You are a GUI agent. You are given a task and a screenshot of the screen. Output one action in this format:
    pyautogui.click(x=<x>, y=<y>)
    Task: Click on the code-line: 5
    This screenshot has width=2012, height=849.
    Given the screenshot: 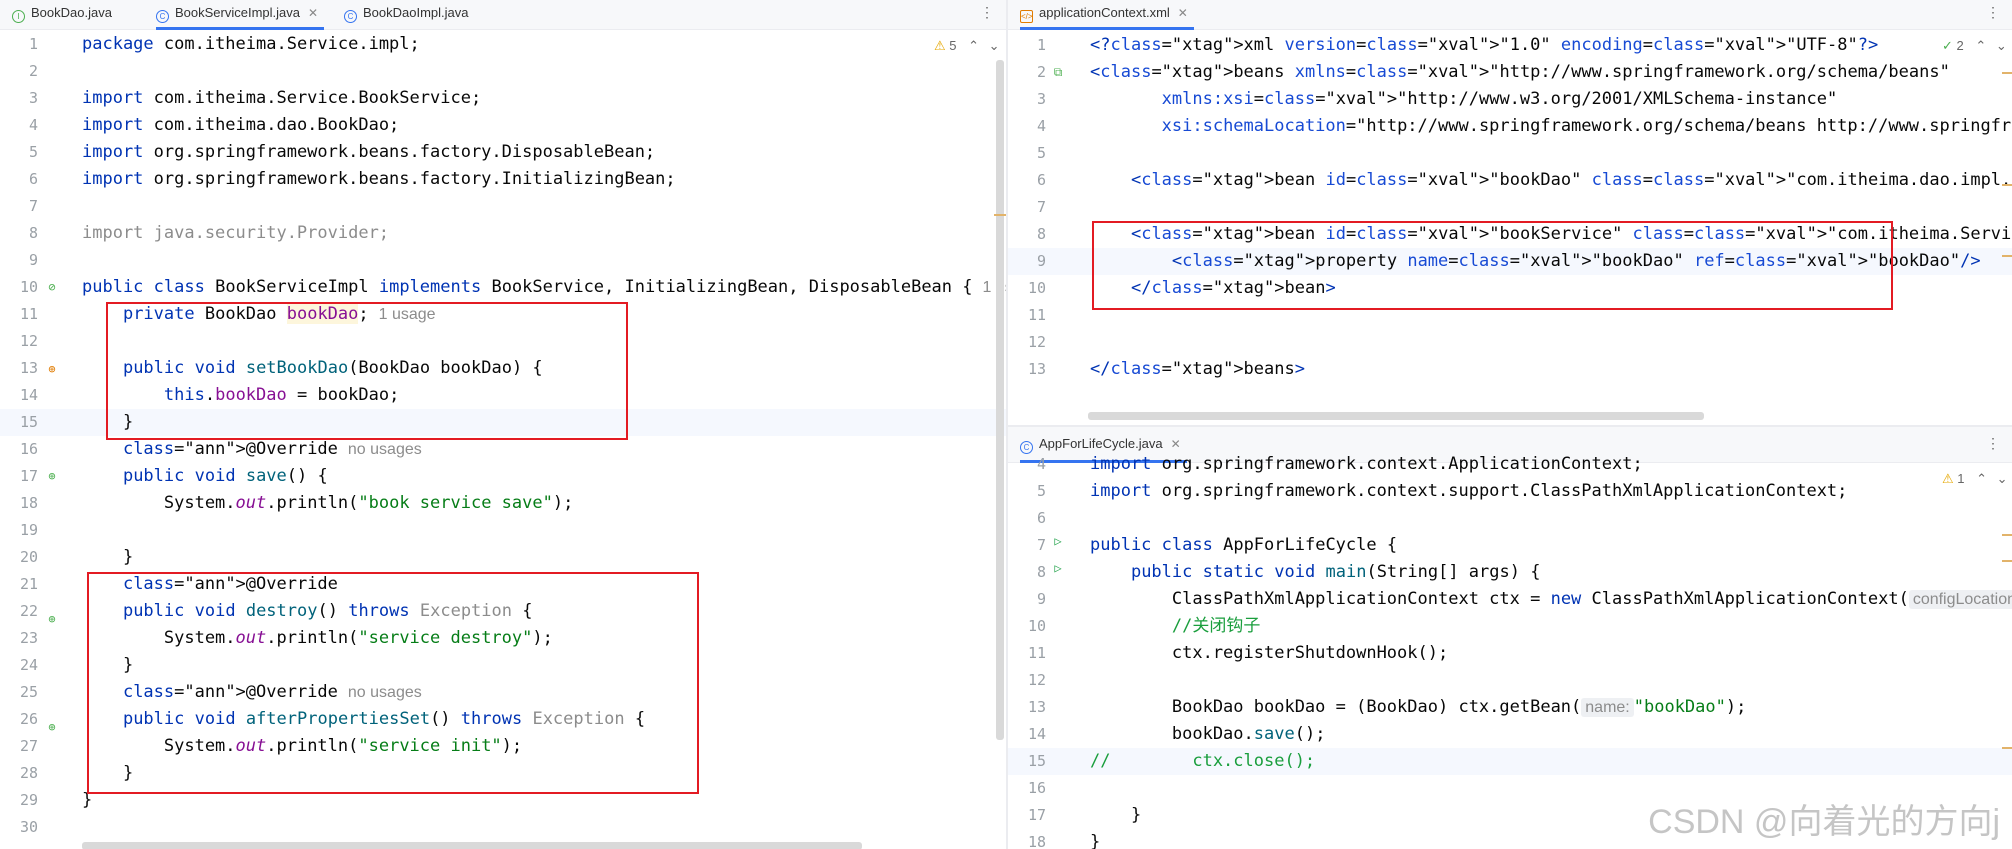 What is the action you would take?
    pyautogui.click(x=1510, y=153)
    